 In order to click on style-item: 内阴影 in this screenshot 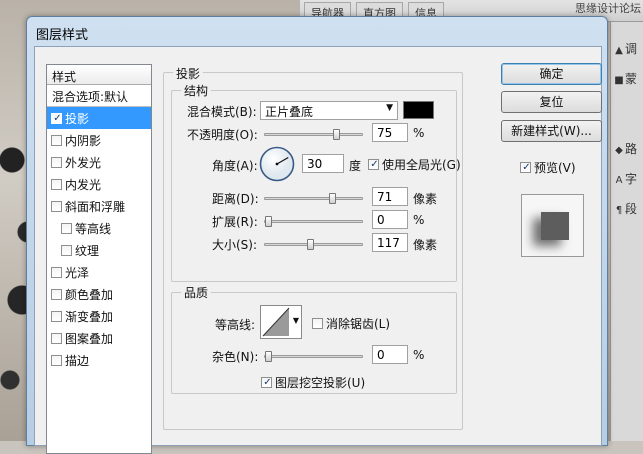, I will do `click(99, 140)`.